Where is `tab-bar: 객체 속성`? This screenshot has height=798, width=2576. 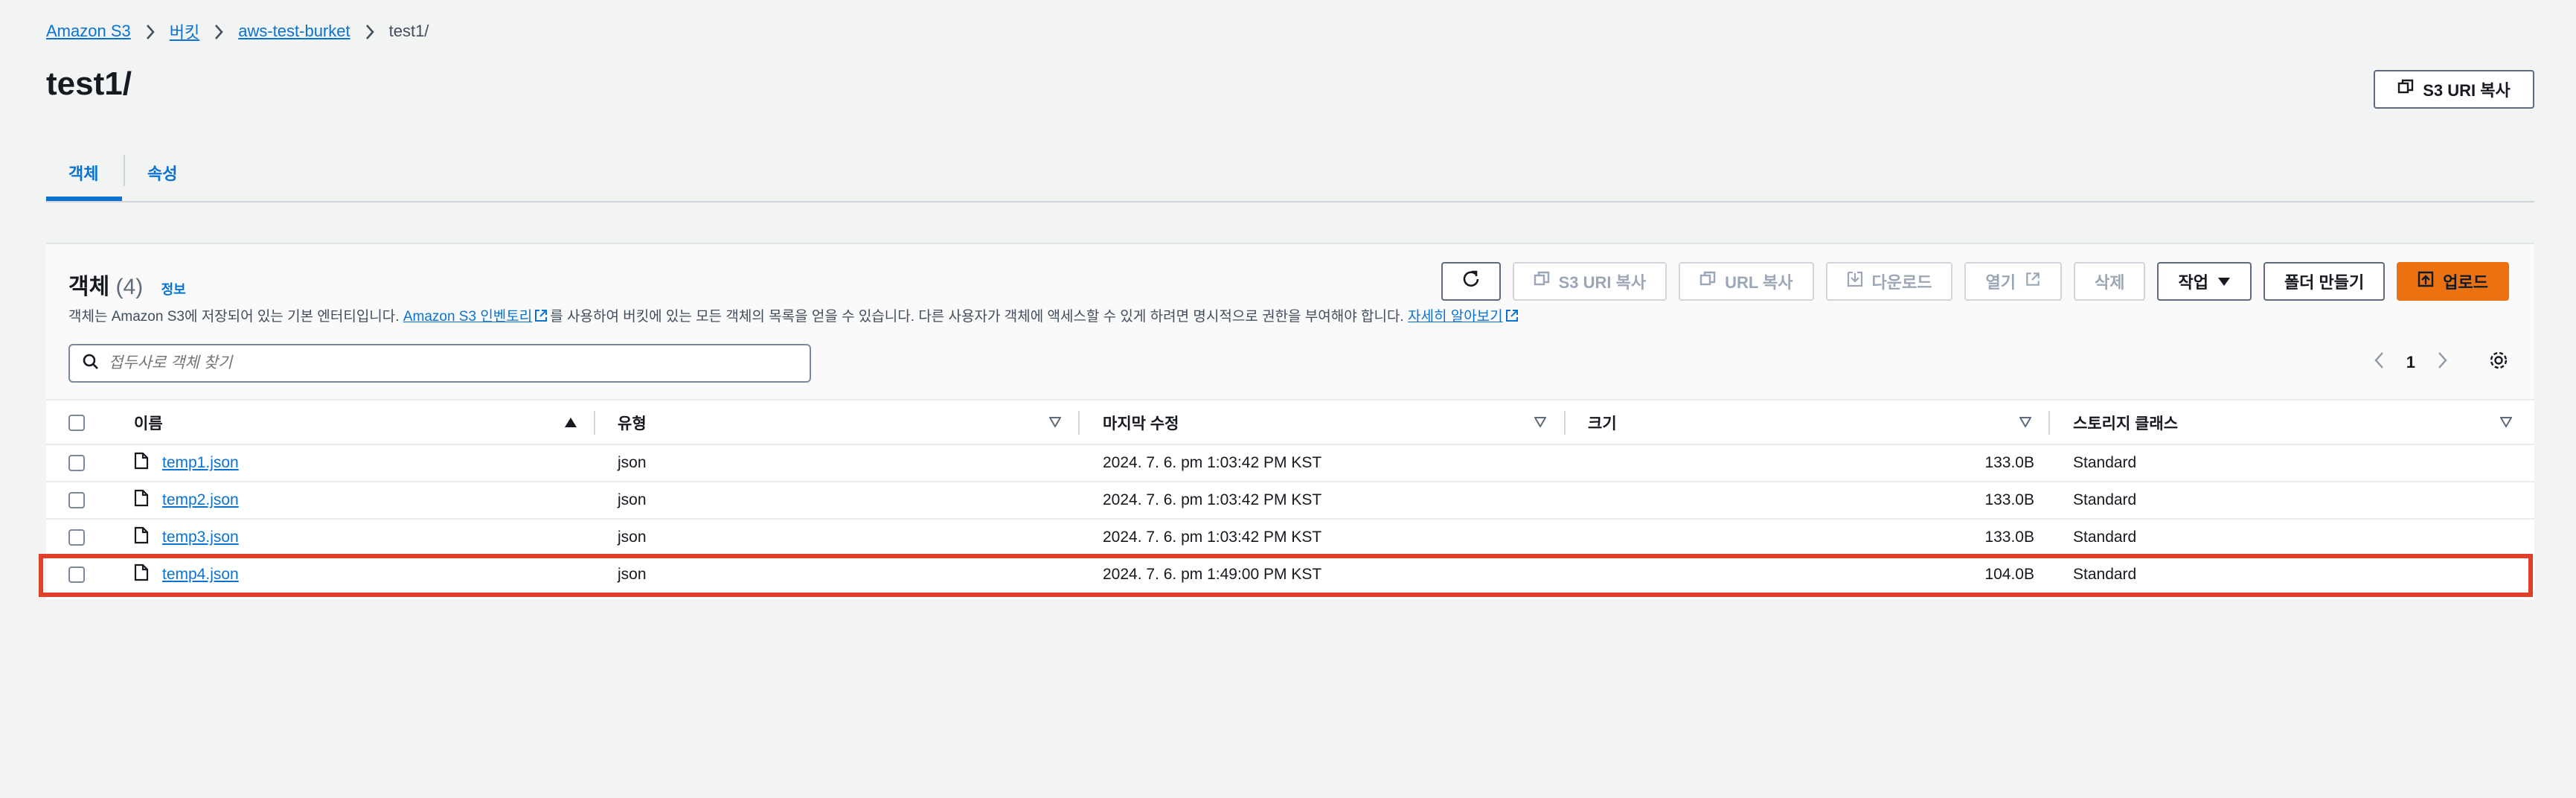 tab-bar: 객체 속성 is located at coordinates (1290, 174).